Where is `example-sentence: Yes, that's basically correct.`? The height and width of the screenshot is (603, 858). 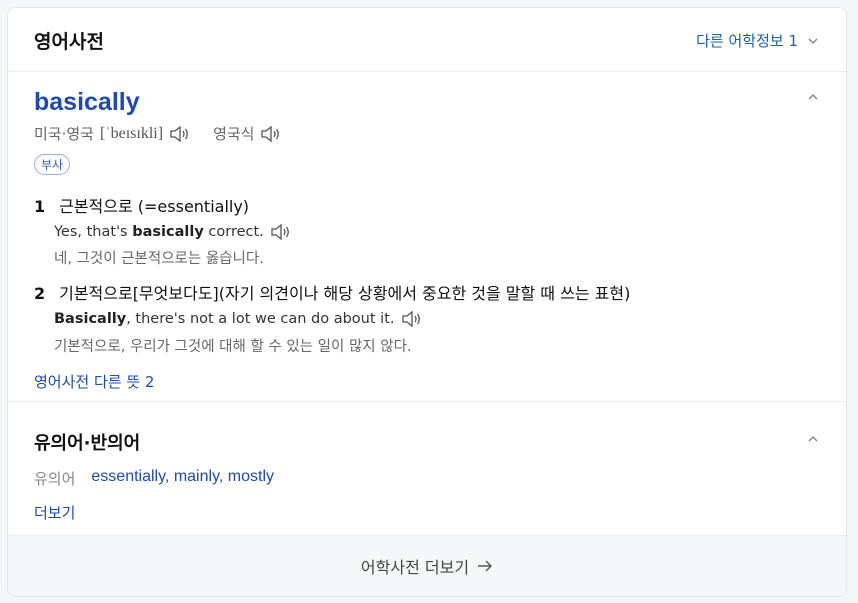
example-sentence: Yes, that's basically correct. is located at coordinates (173, 232).